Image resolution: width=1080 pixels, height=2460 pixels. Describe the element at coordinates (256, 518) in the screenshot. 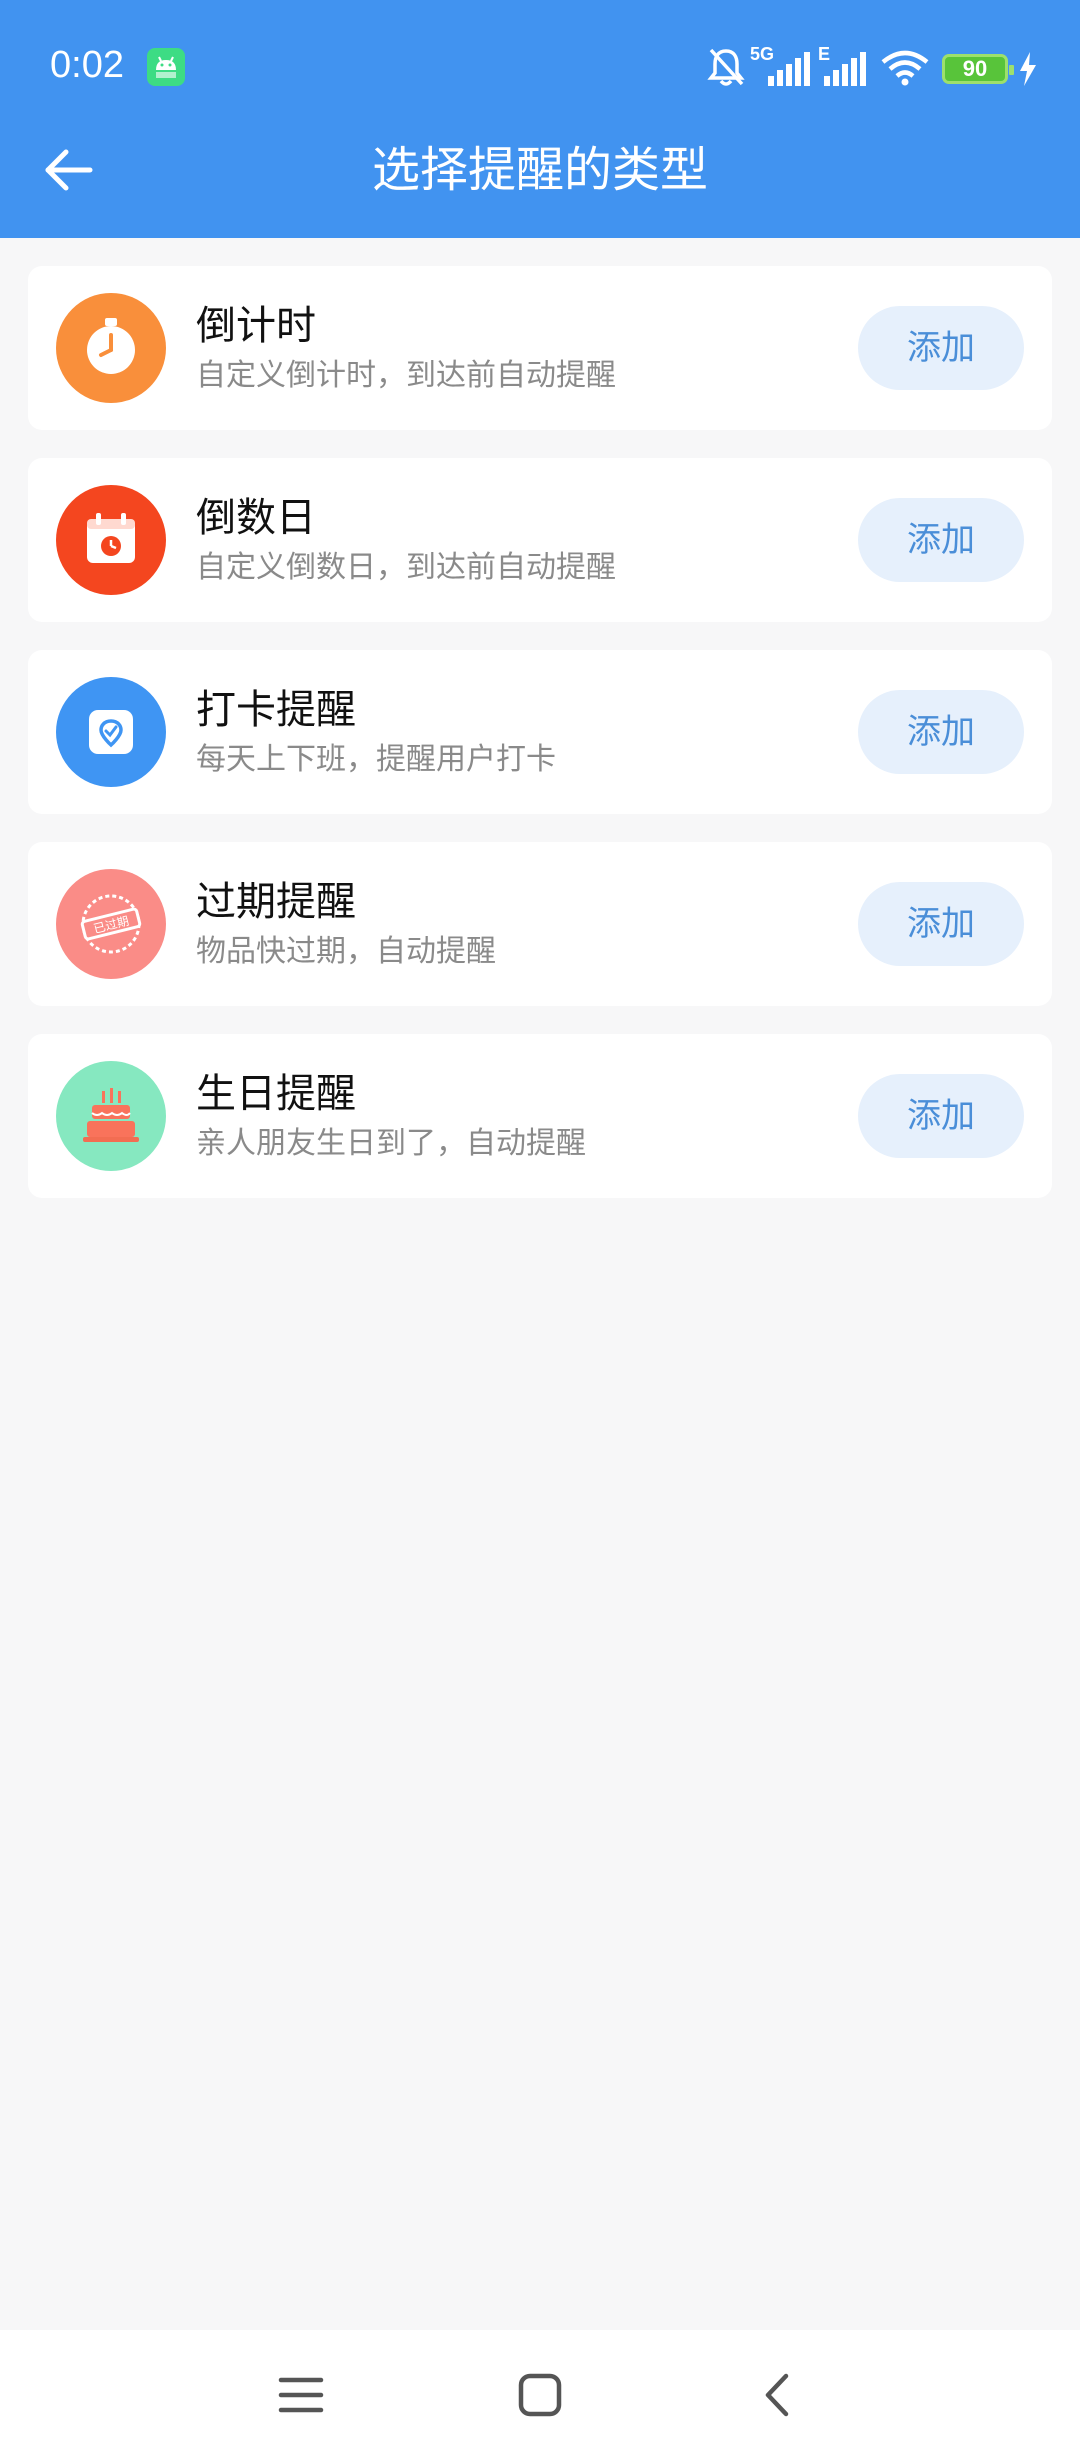

I see `card-title: 倒数日` at that location.